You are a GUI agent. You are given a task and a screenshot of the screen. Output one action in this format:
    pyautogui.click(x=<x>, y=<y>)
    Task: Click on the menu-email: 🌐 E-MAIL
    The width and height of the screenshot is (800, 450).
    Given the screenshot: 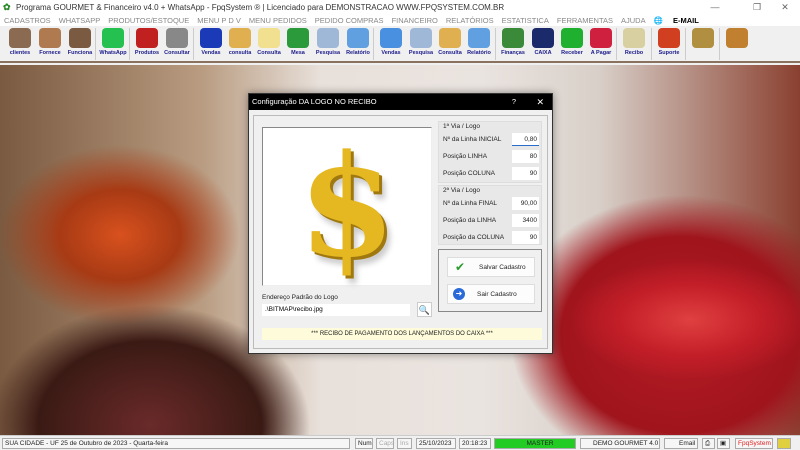 What is the action you would take?
    pyautogui.click(x=676, y=20)
    